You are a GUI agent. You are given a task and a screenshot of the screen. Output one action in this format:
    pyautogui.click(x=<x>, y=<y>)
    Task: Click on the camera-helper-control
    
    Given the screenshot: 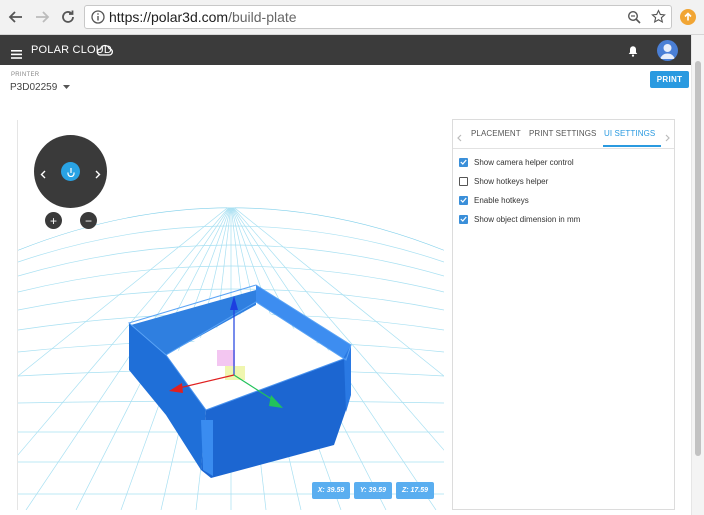 What is the action you would take?
    pyautogui.click(x=70, y=171)
    